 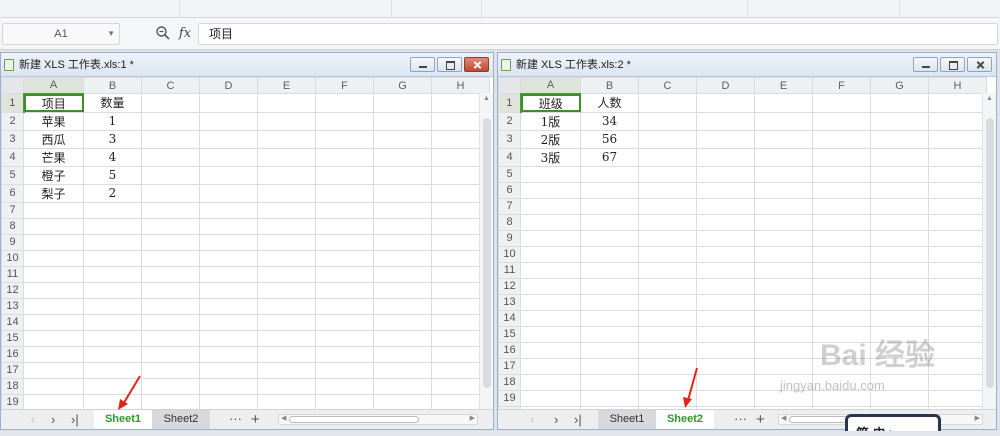 What do you see at coordinates (170, 290) in the screenshot?
I see `cell-c12` at bounding box center [170, 290].